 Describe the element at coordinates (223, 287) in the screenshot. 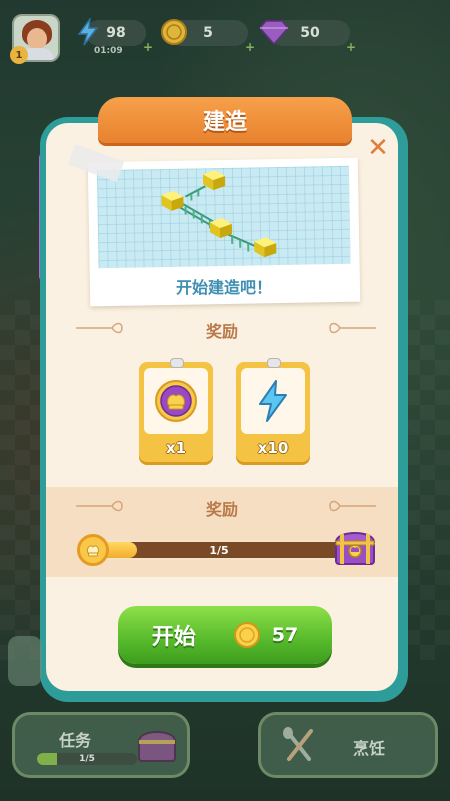

I see `preview-caption: 开始建造吧！` at that location.